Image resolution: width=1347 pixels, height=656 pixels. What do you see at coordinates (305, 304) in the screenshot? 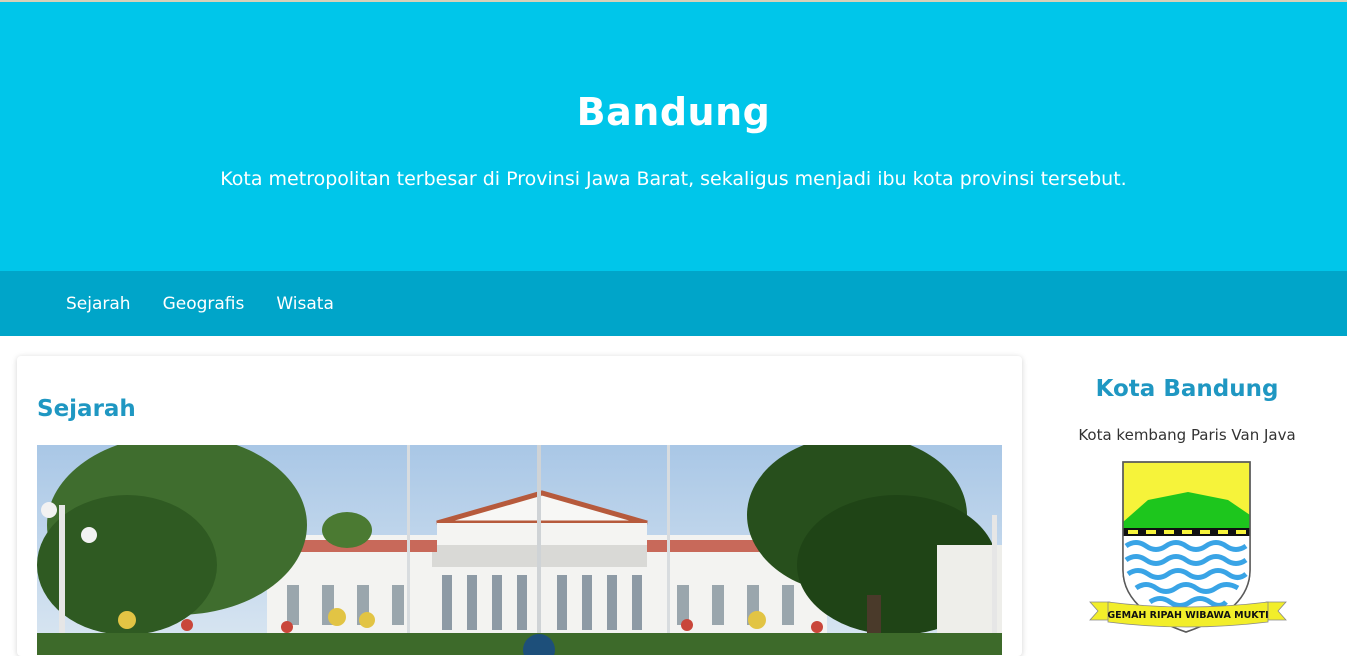
I see `nav-item-wisata: Wisata` at bounding box center [305, 304].